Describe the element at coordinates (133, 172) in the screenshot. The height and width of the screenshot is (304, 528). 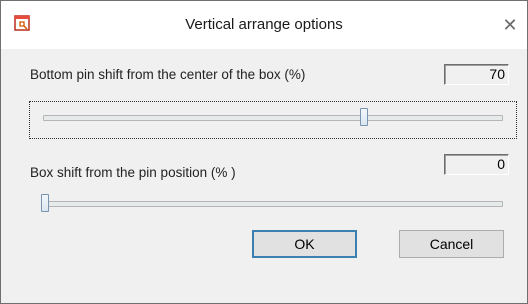
I see `box-shift-label: Box shift from the pin position (% )` at that location.